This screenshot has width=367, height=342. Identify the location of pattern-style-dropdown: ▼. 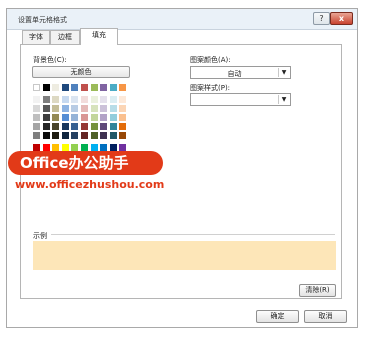
(240, 99).